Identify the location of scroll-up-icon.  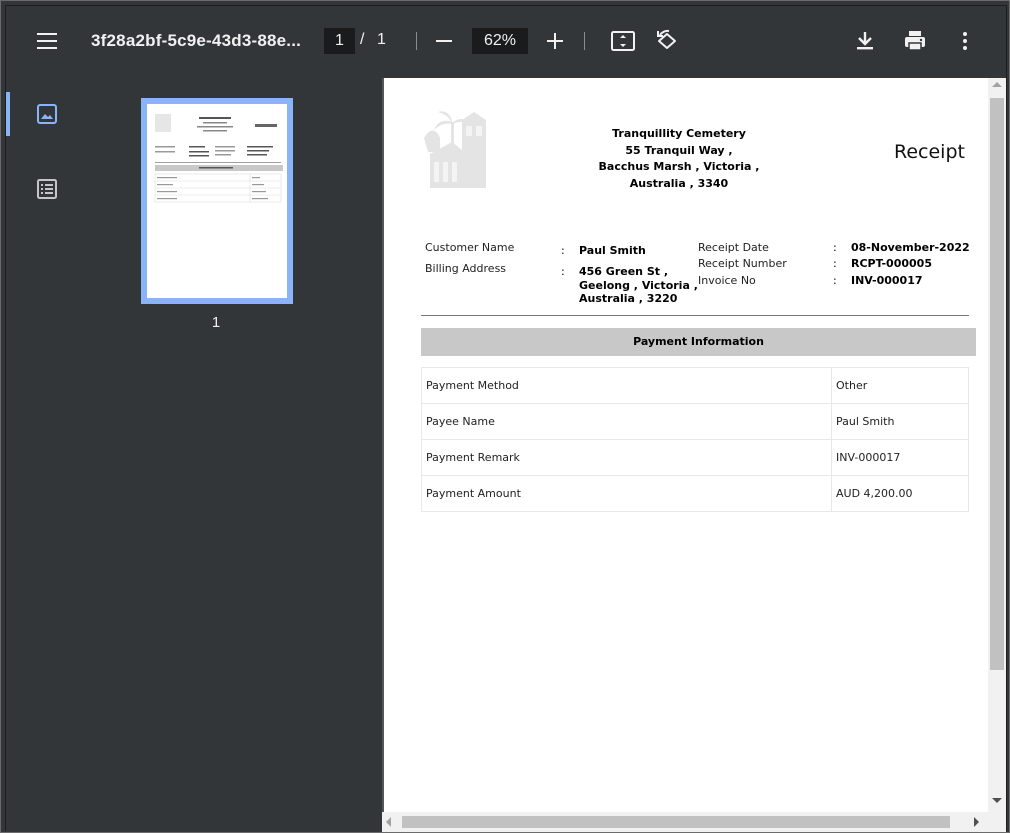
(997, 84).